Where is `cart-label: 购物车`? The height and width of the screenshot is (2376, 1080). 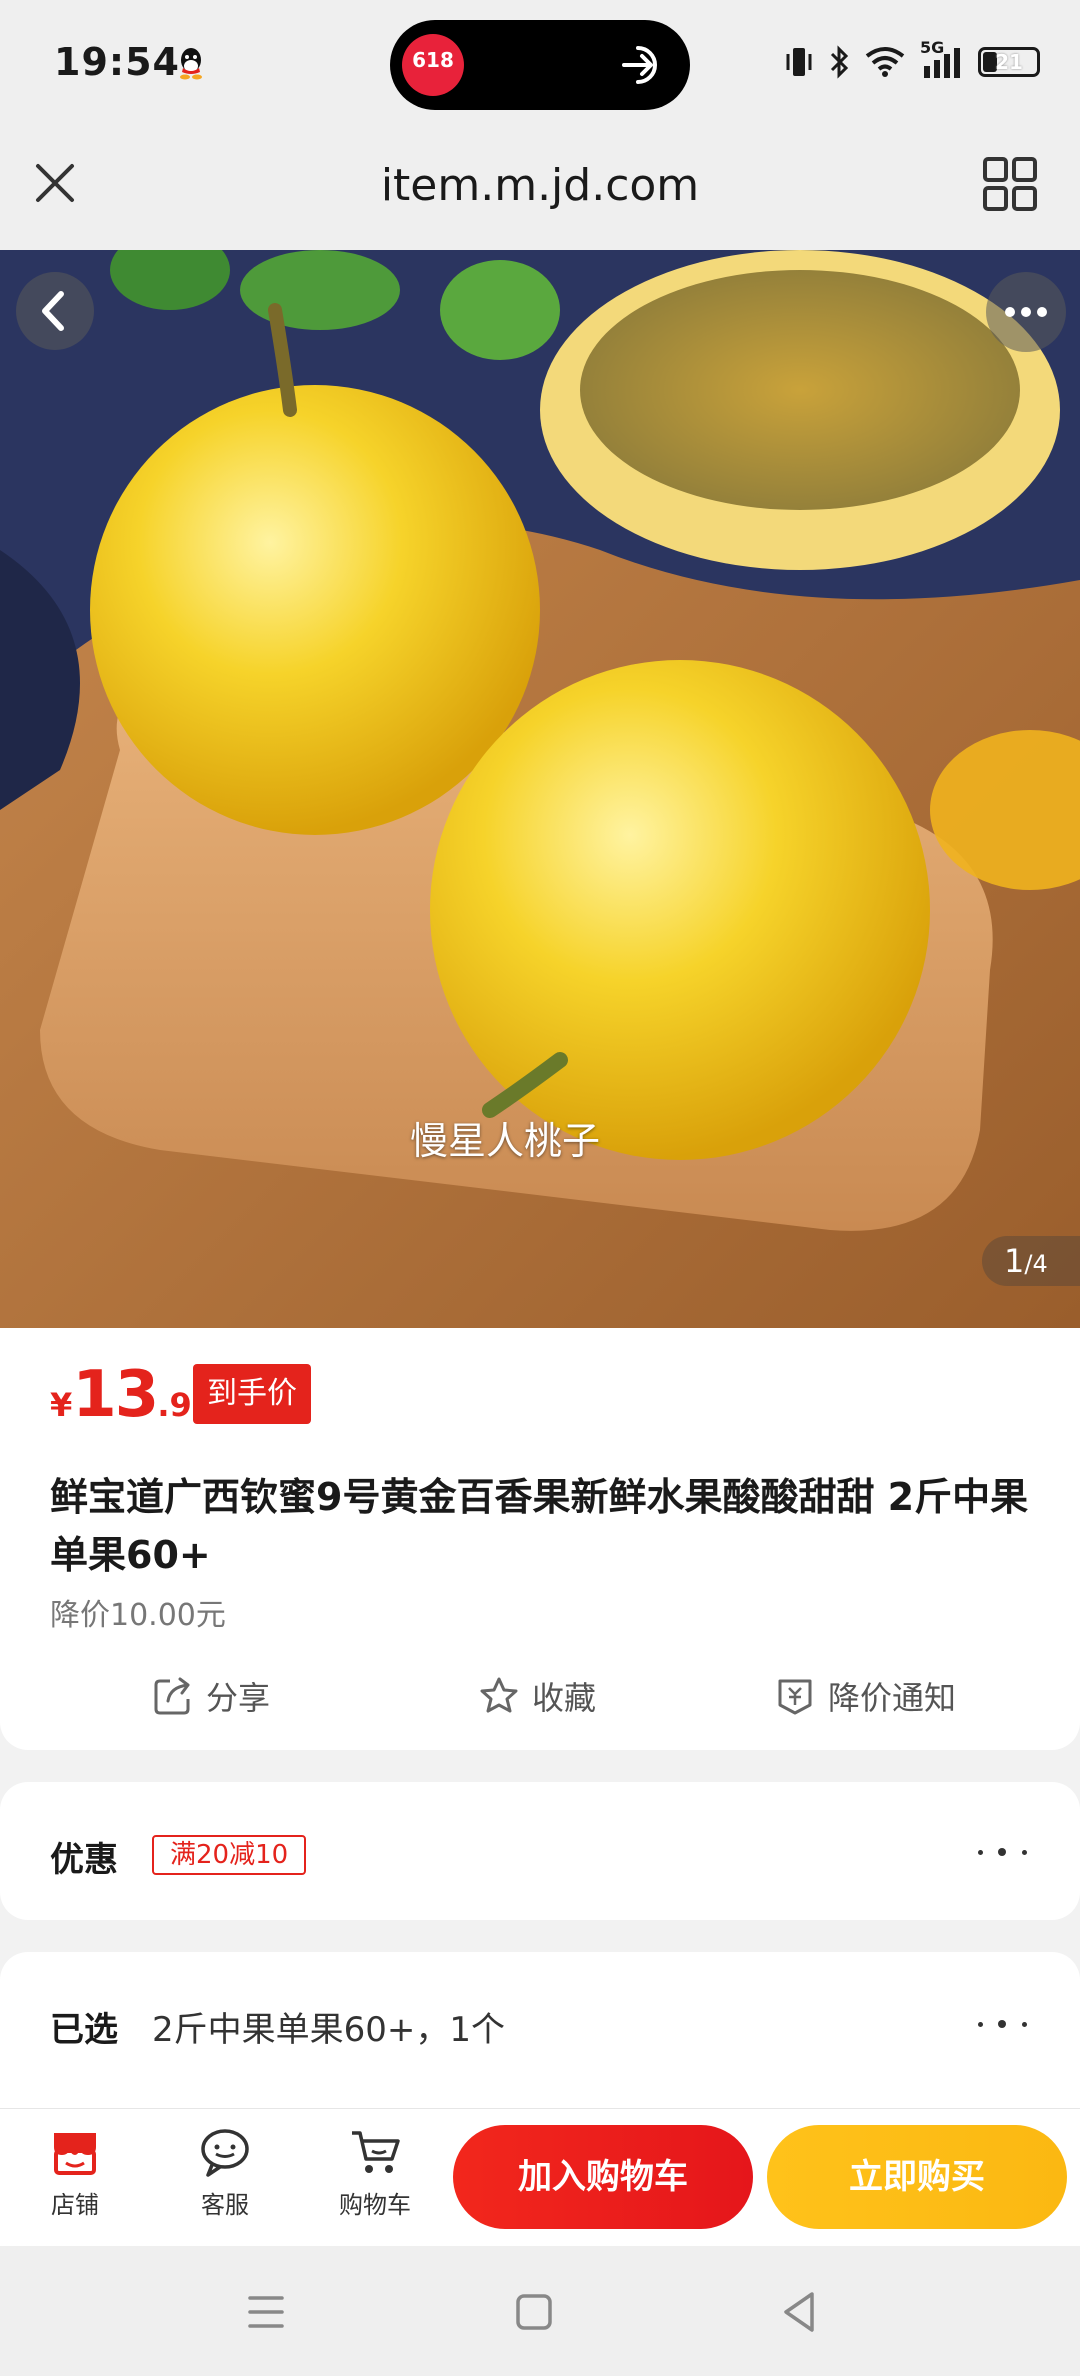 cart-label: 购物车 is located at coordinates (375, 2205).